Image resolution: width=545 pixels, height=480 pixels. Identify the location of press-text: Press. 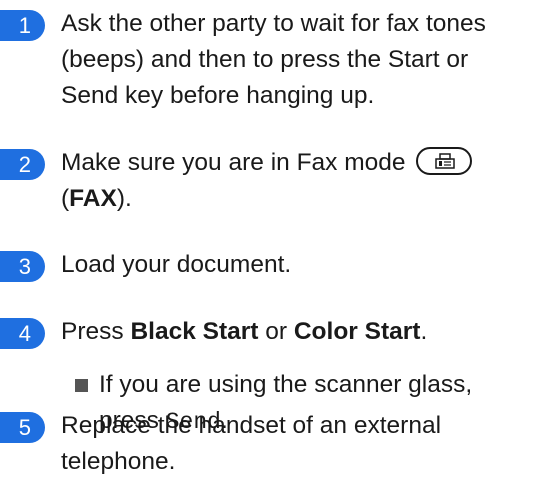
(96, 331).